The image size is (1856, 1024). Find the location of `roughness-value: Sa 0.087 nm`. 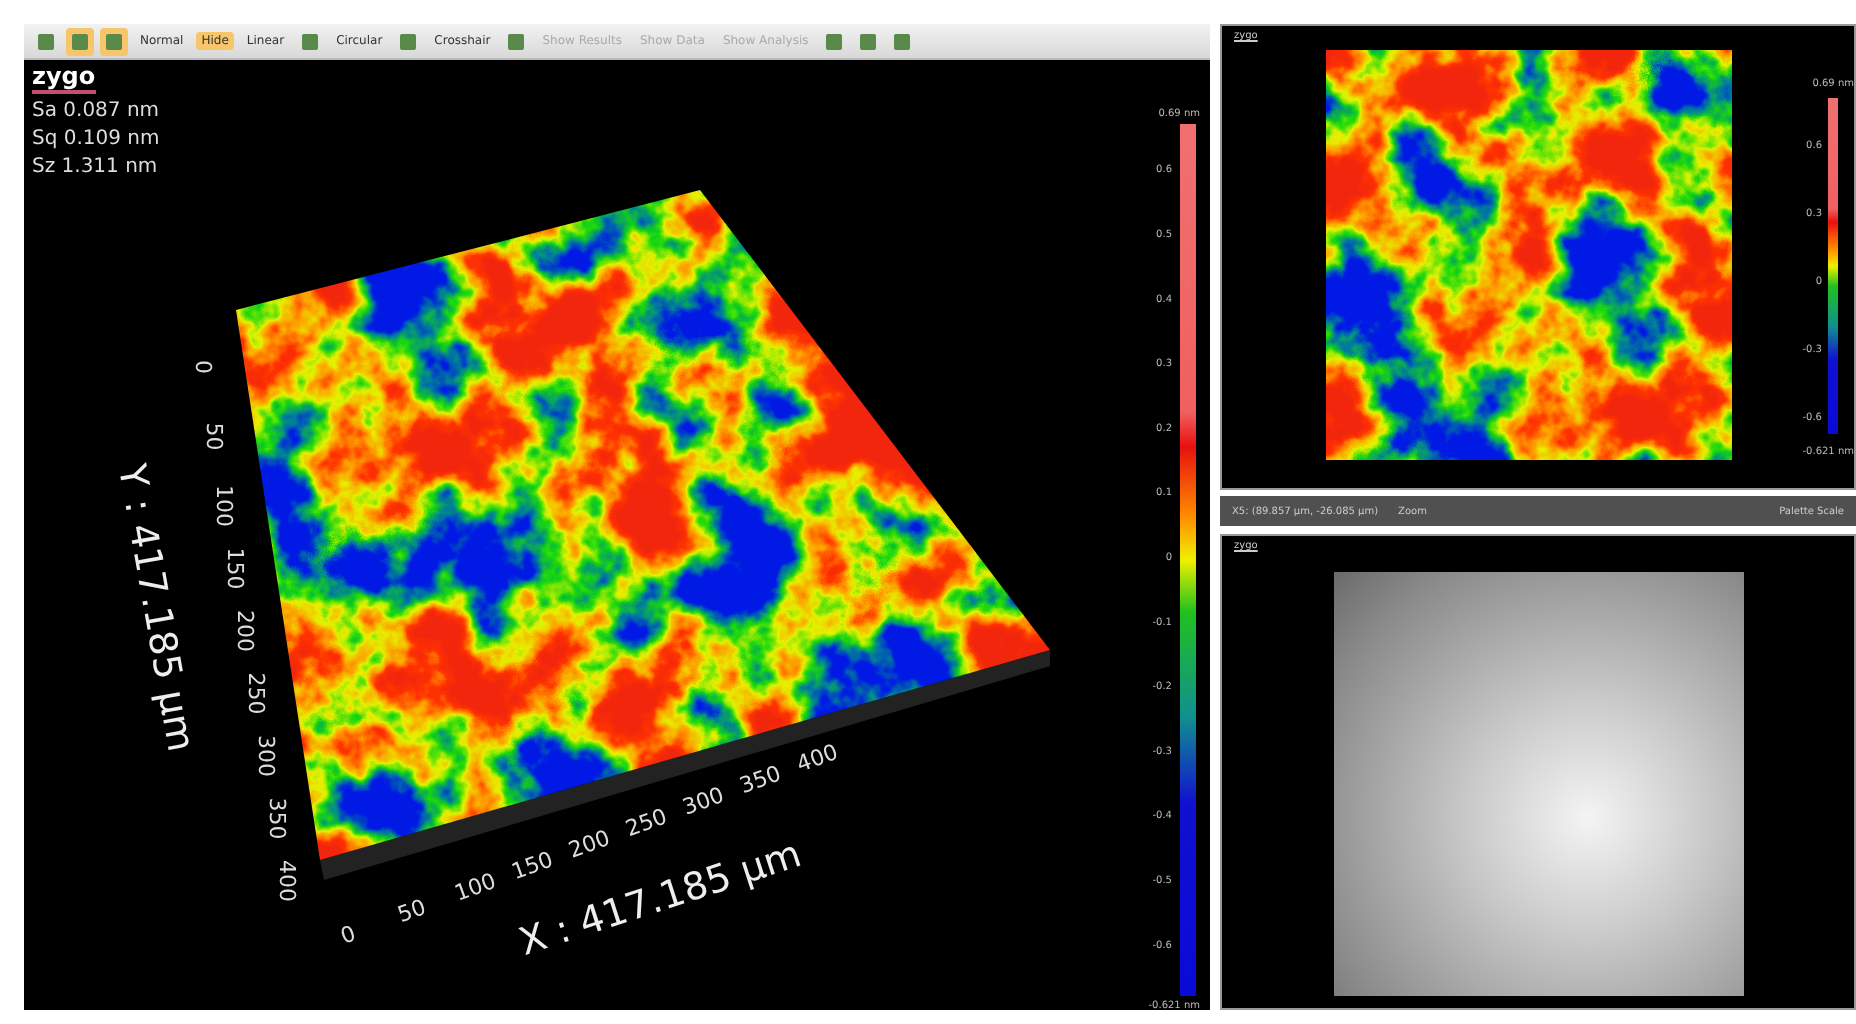

roughness-value: Sa 0.087 nm is located at coordinates (96, 111).